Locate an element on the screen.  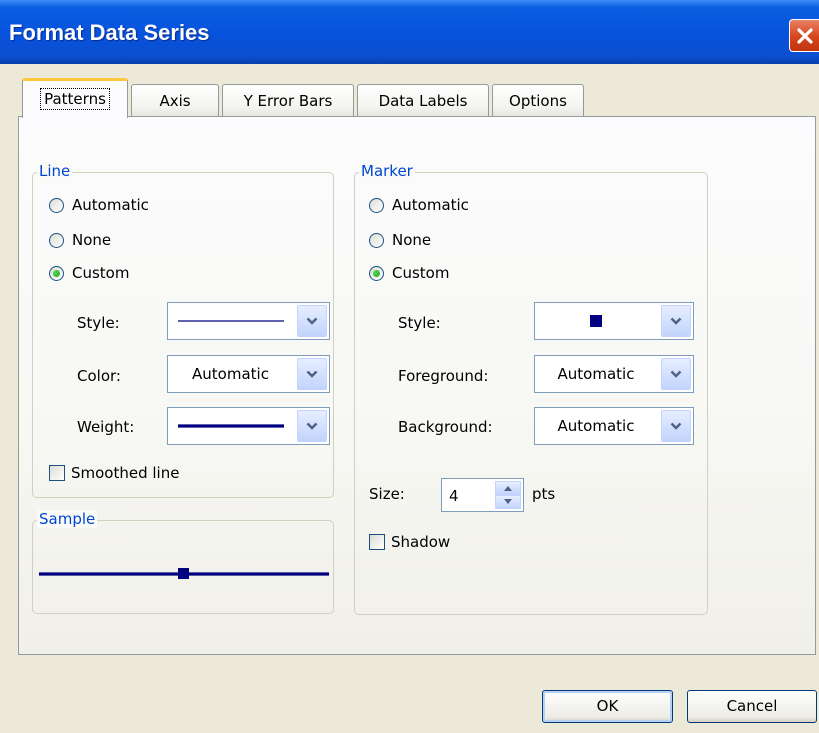
line-weight-dropdown-arrow is located at coordinates (312, 426).